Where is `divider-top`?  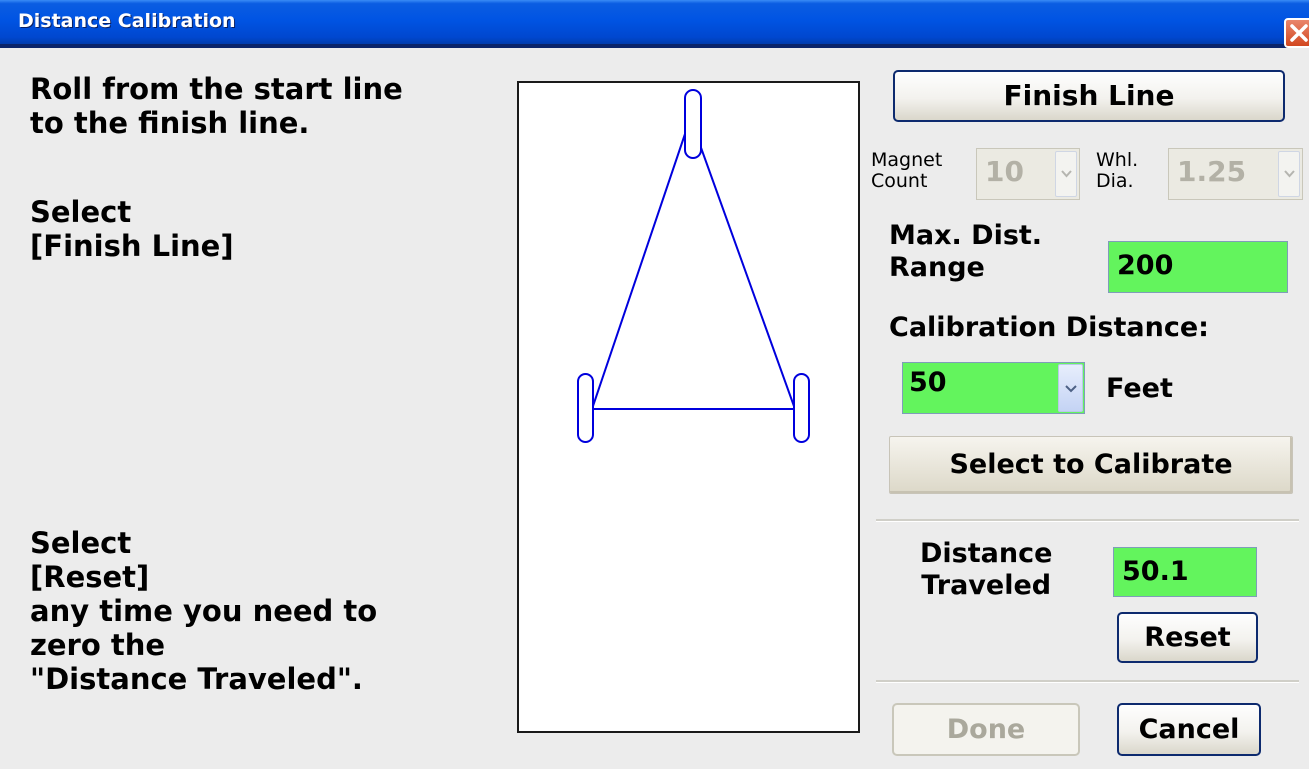 divider-top is located at coordinates (1087, 520).